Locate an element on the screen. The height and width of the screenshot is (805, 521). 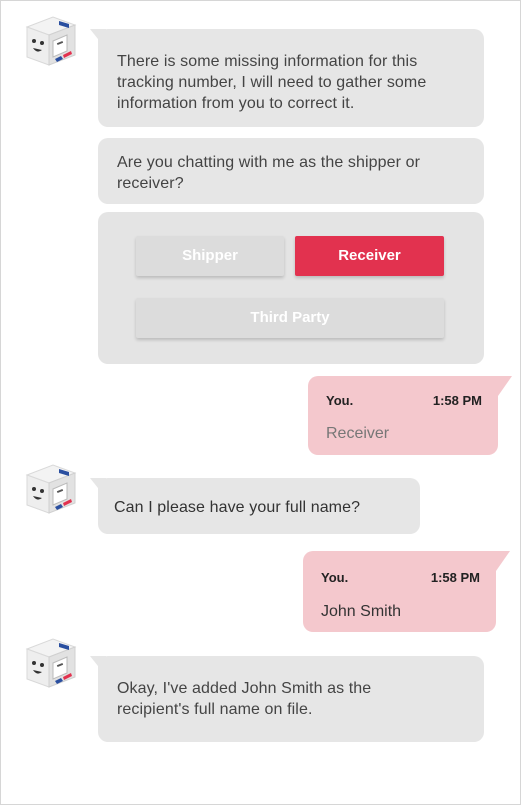
user-message-2: You. 1:58 PM John Smith is located at coordinates (406, 591).